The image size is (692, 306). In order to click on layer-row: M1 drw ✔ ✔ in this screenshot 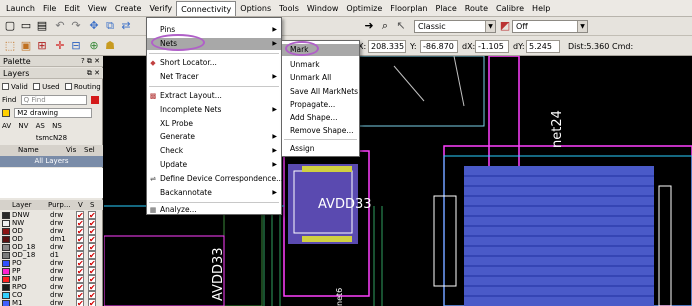, I will do `click(51, 302)`.